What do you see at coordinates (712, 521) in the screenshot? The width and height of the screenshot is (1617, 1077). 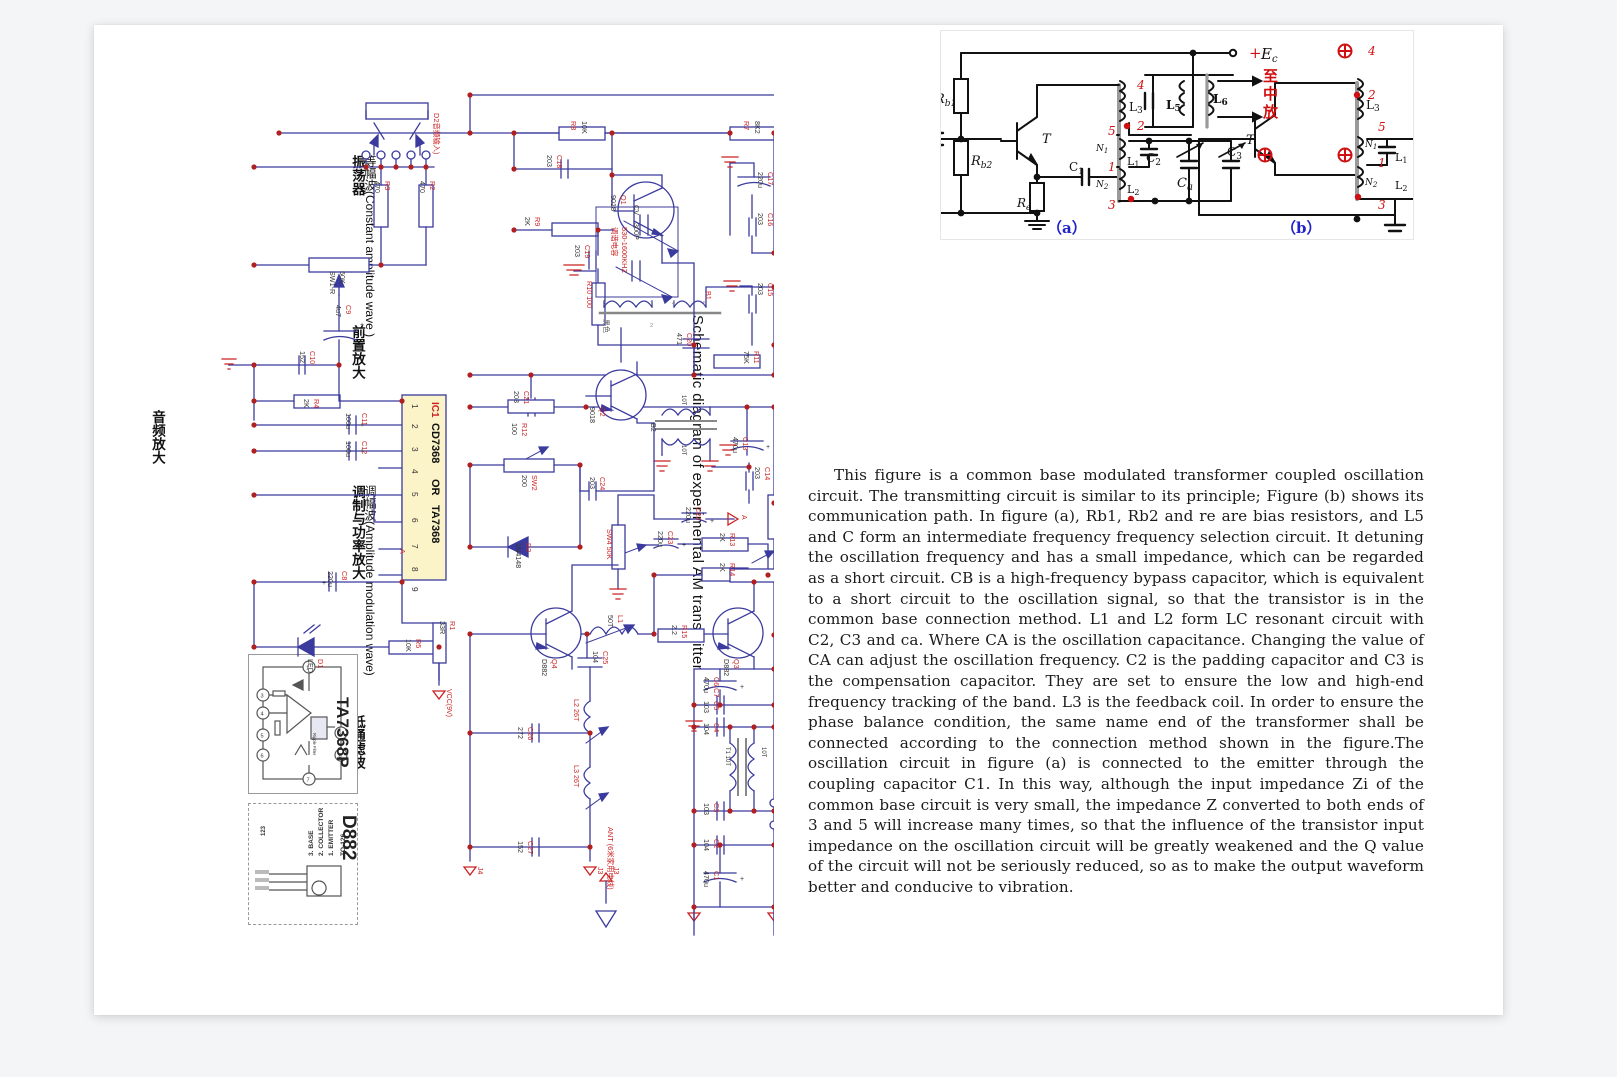 I see `polarity-c22: +` at bounding box center [712, 521].